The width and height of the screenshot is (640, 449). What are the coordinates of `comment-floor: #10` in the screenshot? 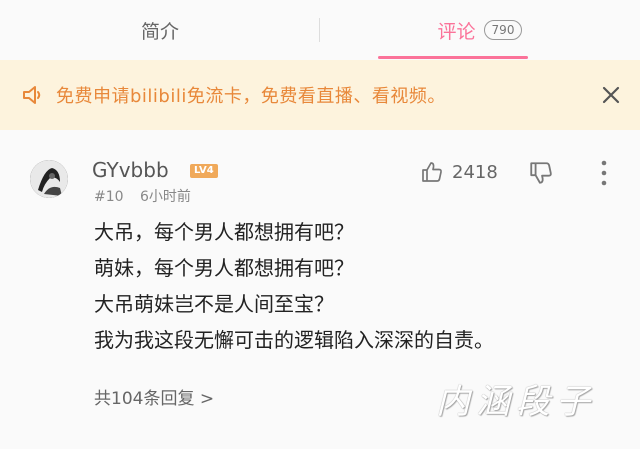 It's located at (109, 197).